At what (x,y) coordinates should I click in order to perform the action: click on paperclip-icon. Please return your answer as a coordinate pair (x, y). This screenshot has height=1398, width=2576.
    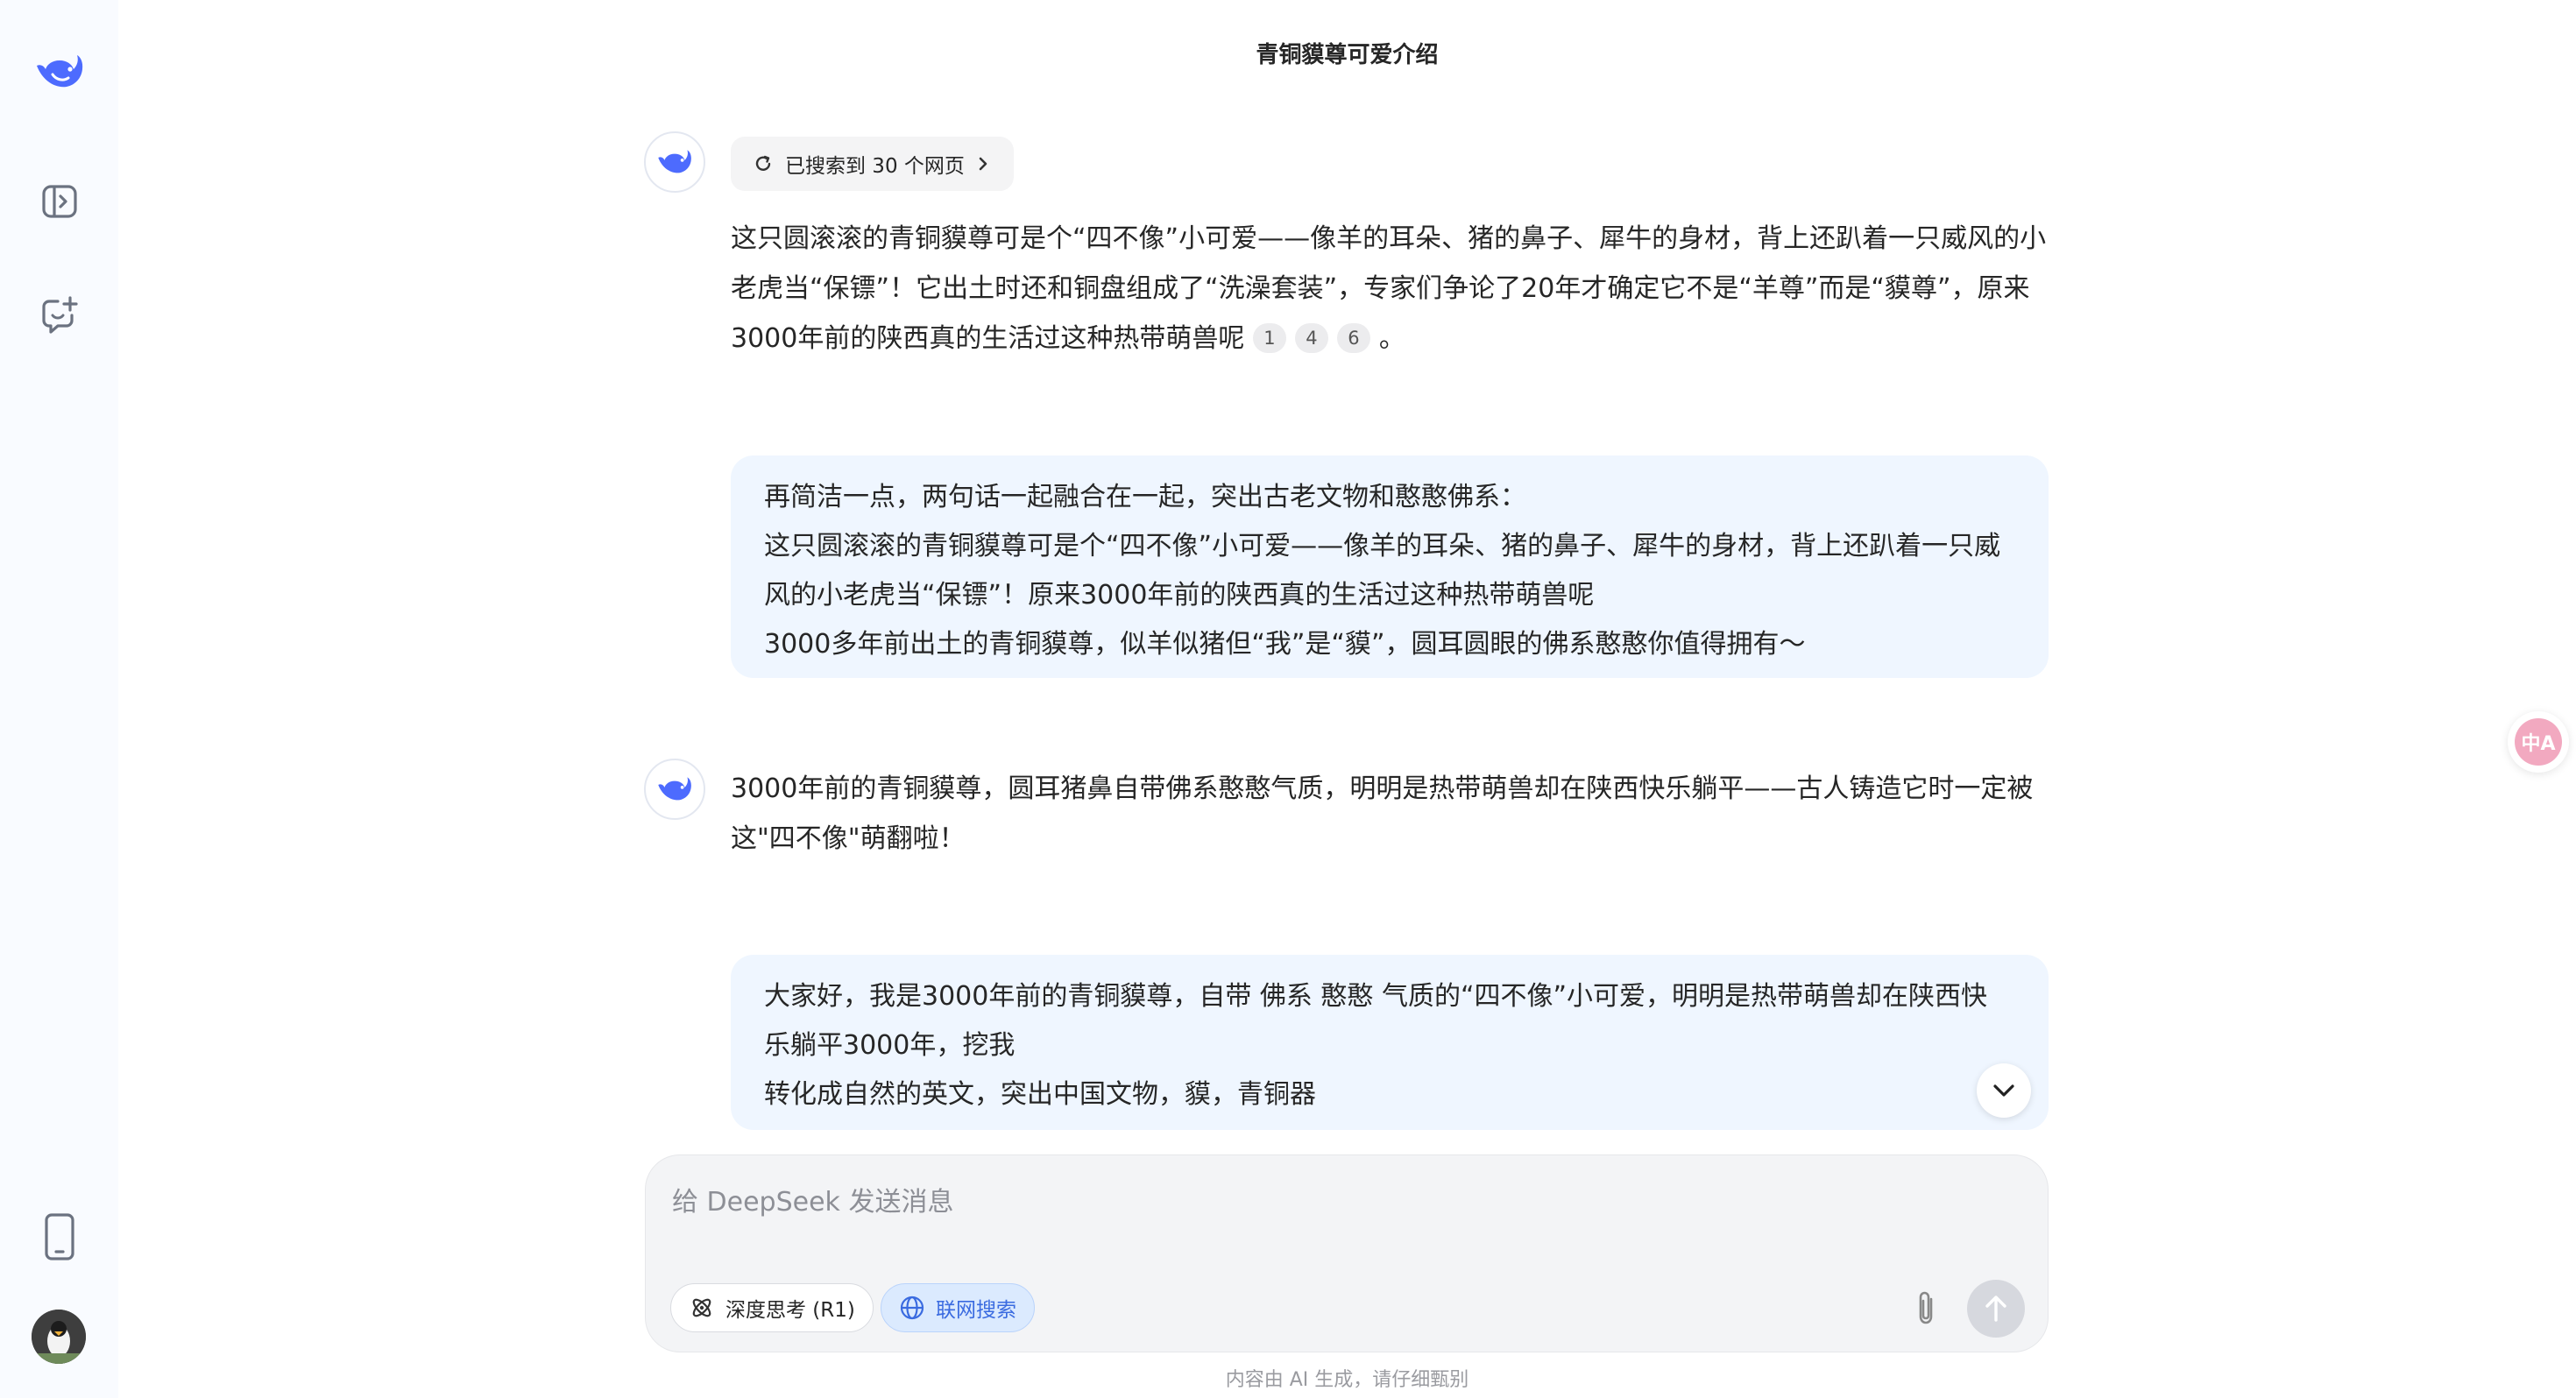
    Looking at the image, I should click on (1926, 1307).